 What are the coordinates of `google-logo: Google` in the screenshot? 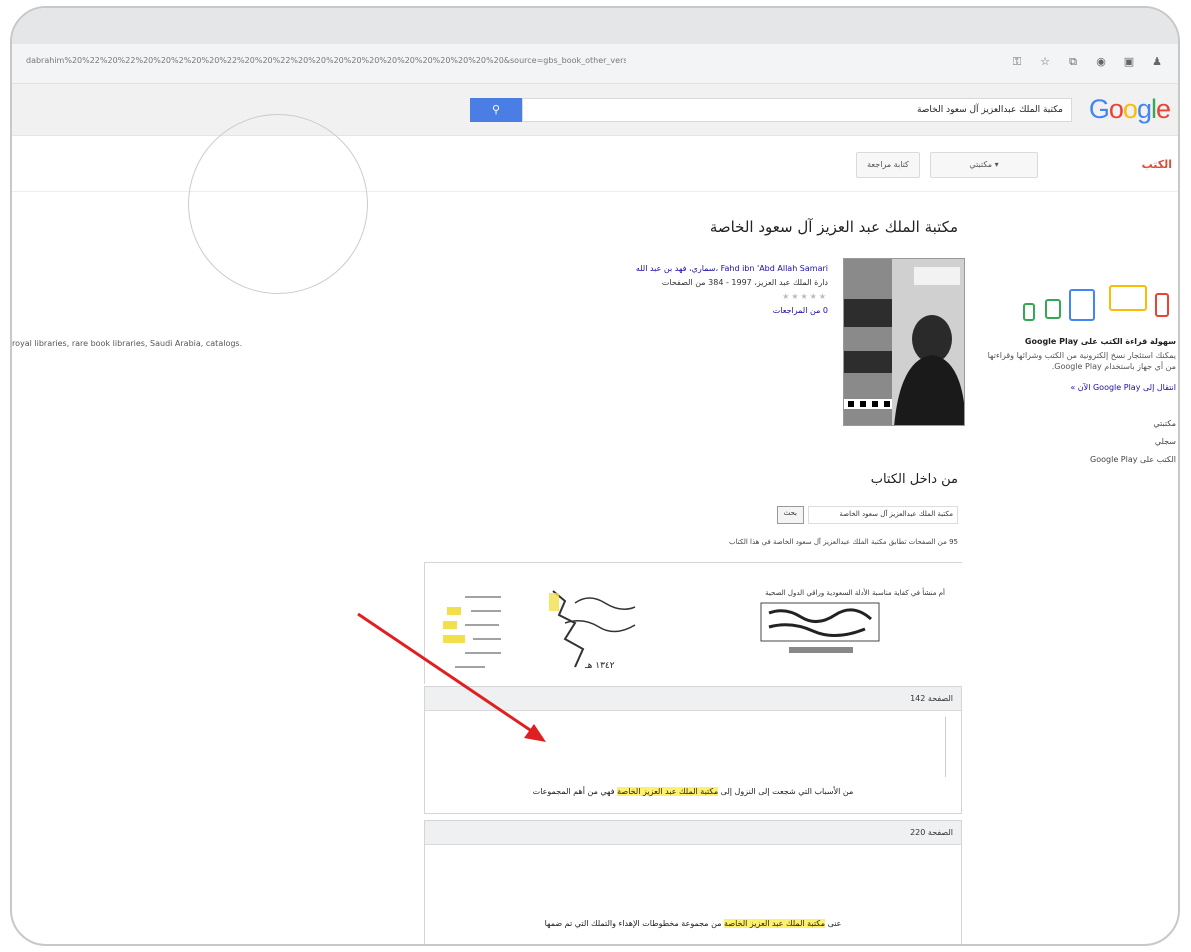 It's located at (1129, 109).